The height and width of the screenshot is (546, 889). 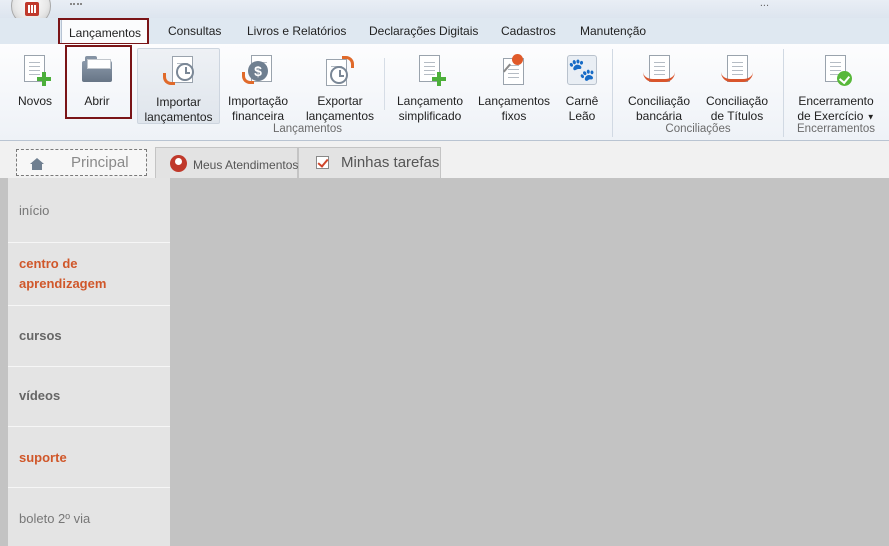 What do you see at coordinates (698, 129) in the screenshot?
I see `group-label-conciliacoes: Conciliações` at bounding box center [698, 129].